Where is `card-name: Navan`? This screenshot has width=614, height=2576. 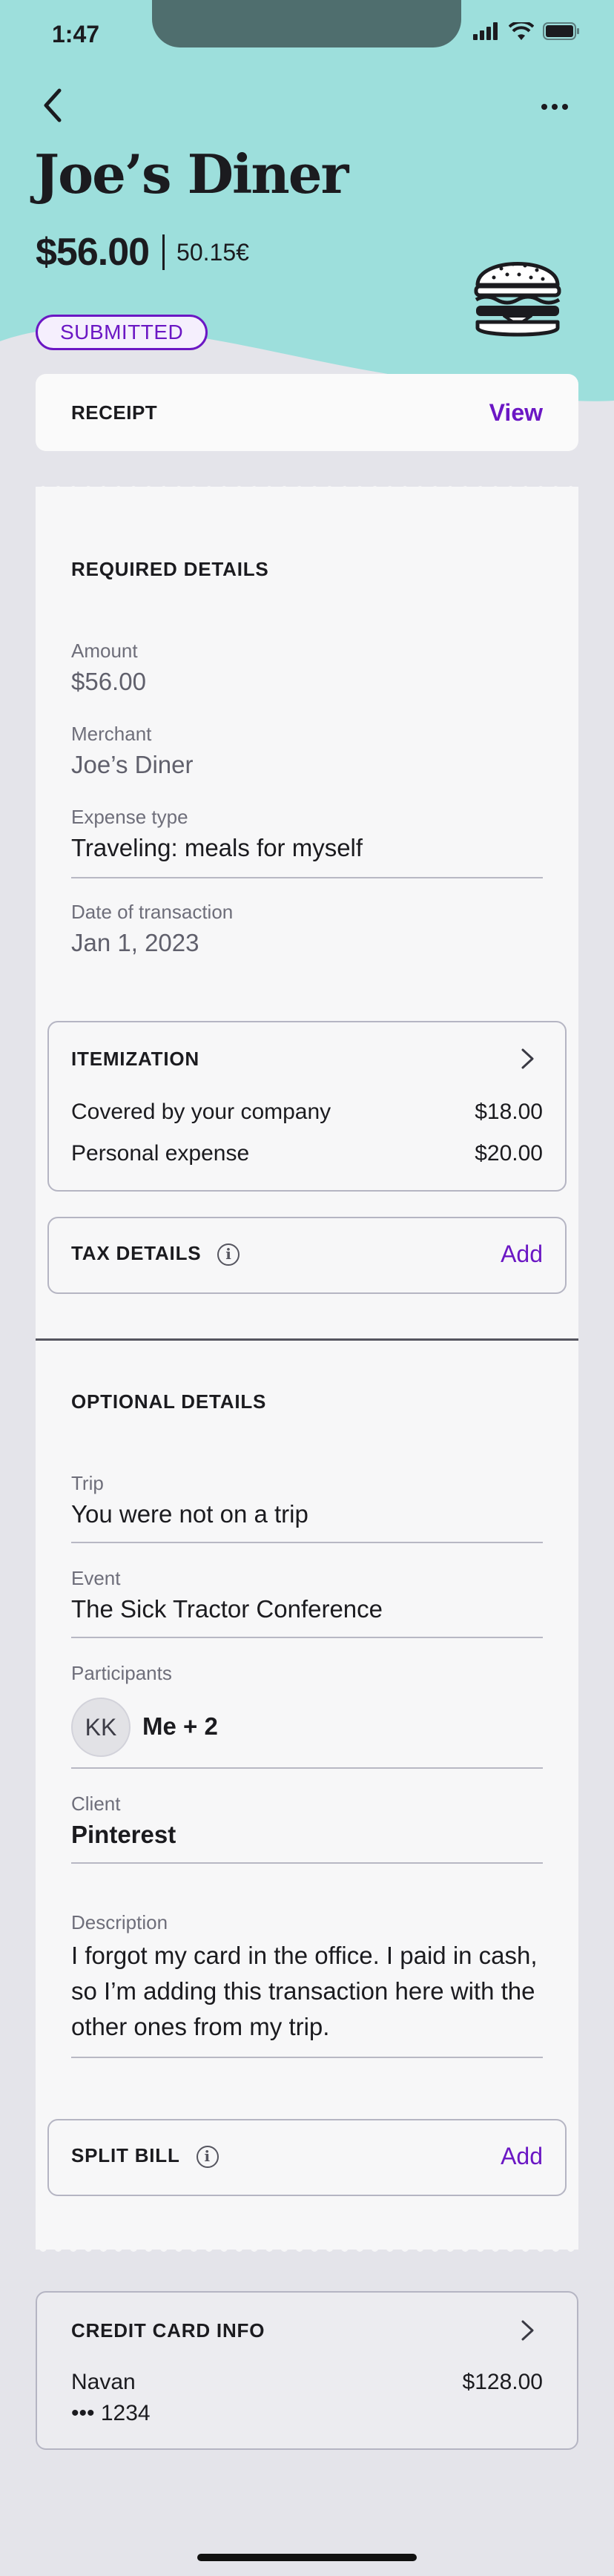 card-name: Navan is located at coordinates (103, 2382).